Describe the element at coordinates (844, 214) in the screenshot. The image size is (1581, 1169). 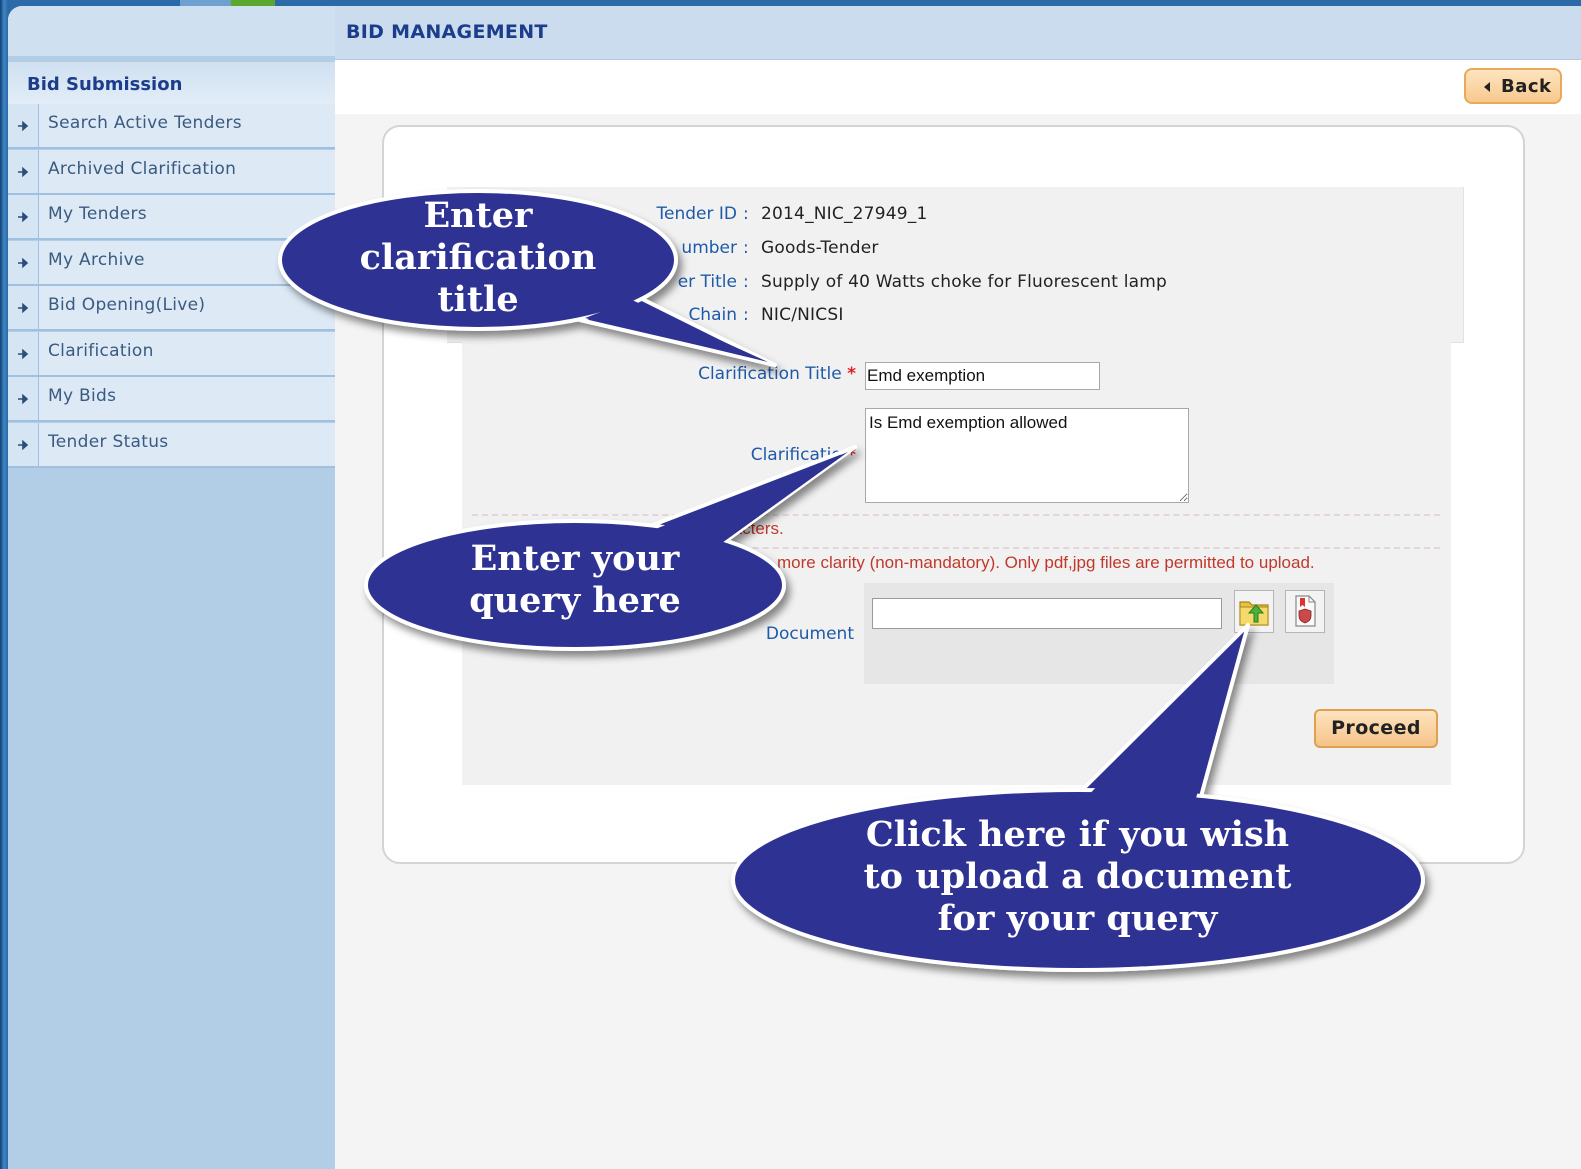
I see `tender-info-value: 2014_NIC_27949_1` at that location.